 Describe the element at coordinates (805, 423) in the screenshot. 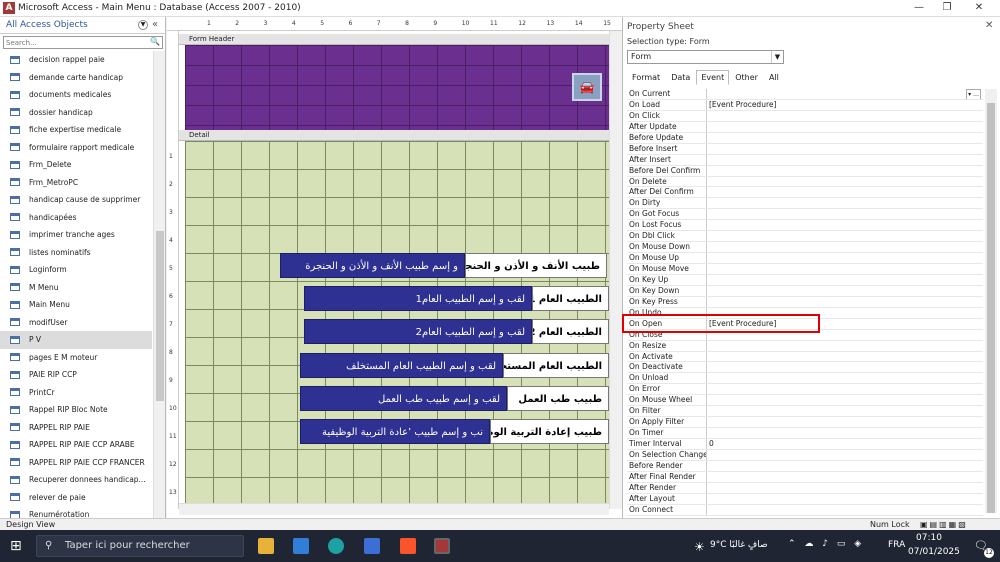

I see `property-row: On Apply Filter` at that location.